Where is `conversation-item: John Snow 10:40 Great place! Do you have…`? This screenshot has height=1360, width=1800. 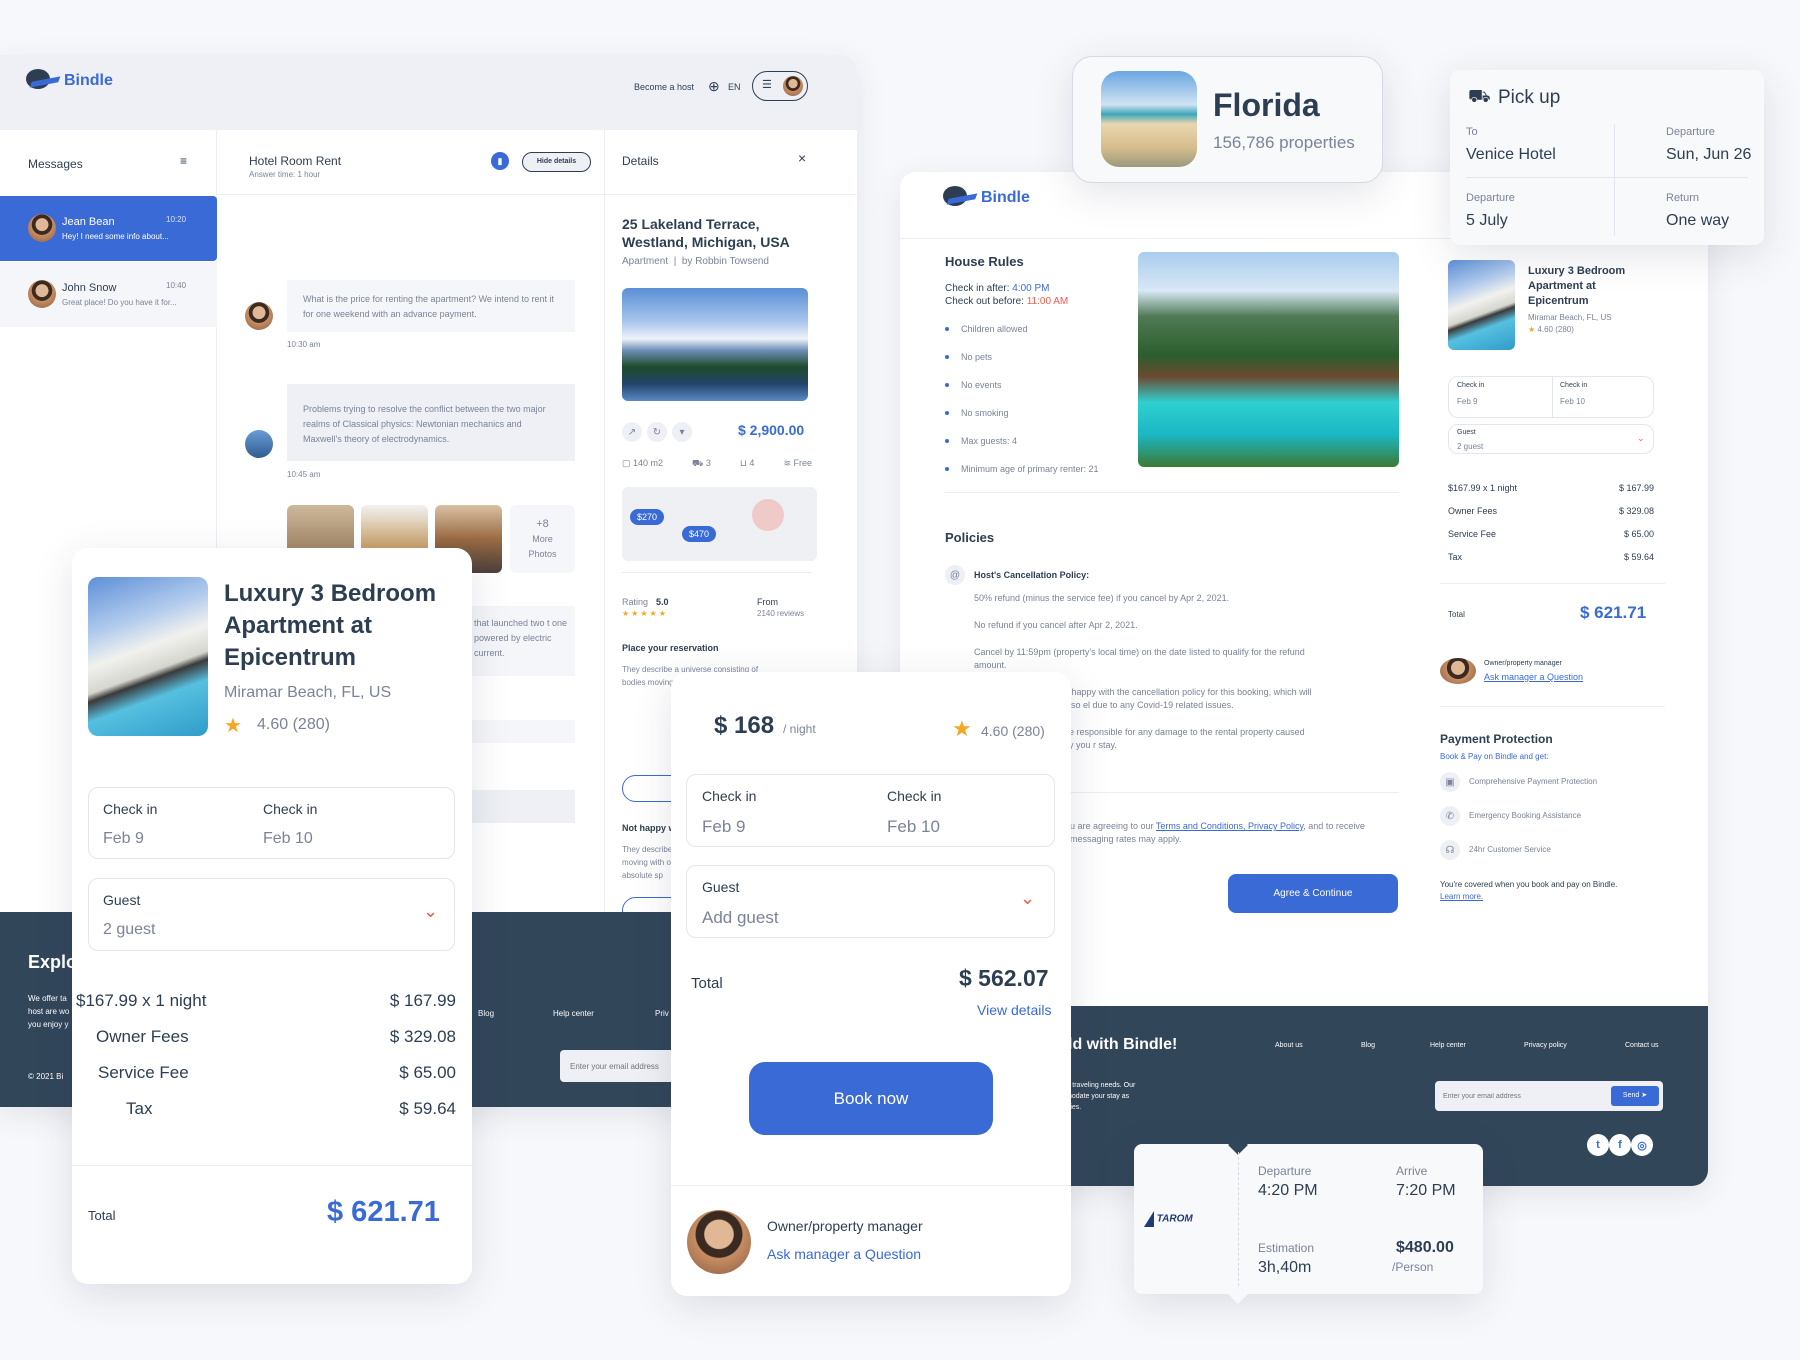
conversation-item: John Snow 10:40 Great place! Do you have… is located at coordinates (108, 294).